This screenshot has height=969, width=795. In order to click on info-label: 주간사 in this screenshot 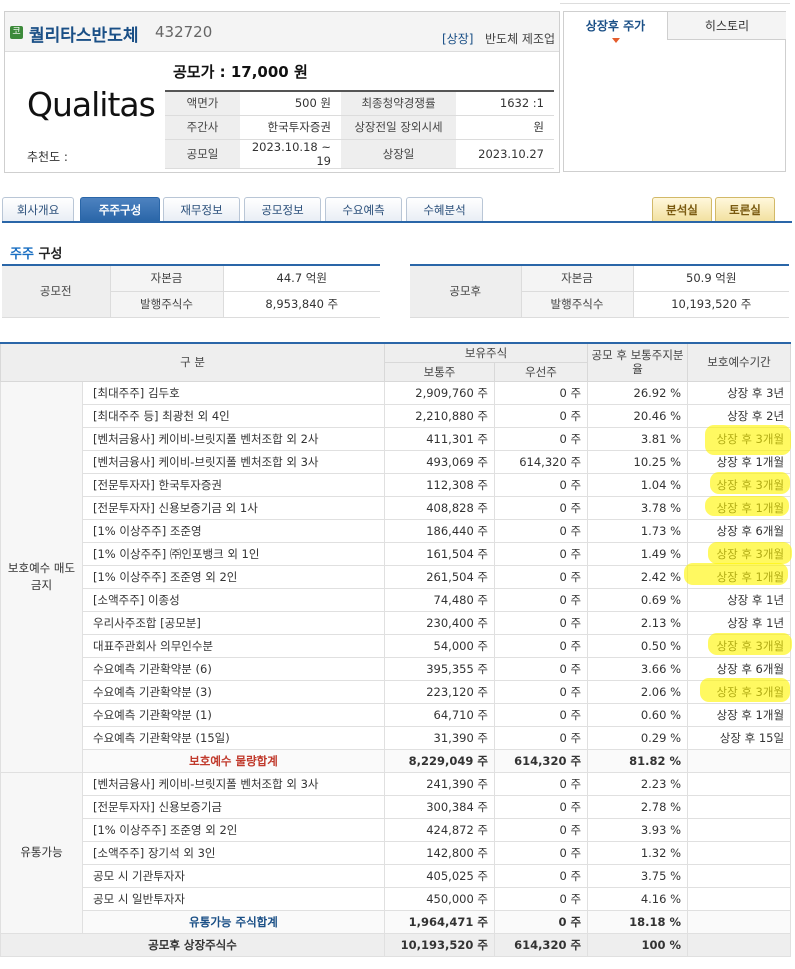, I will do `click(202, 127)`.